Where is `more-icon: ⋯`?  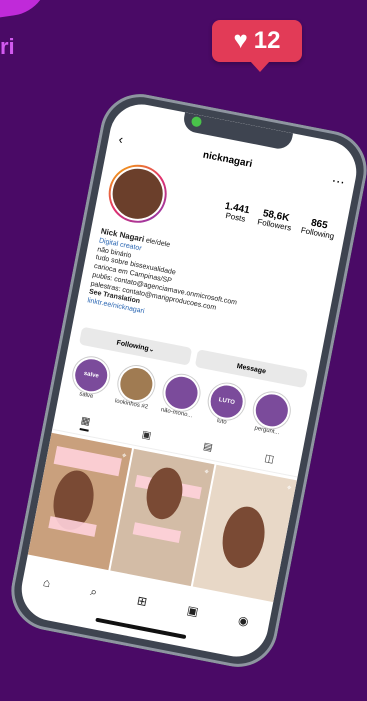
more-icon: ⋯ is located at coordinates (339, 180).